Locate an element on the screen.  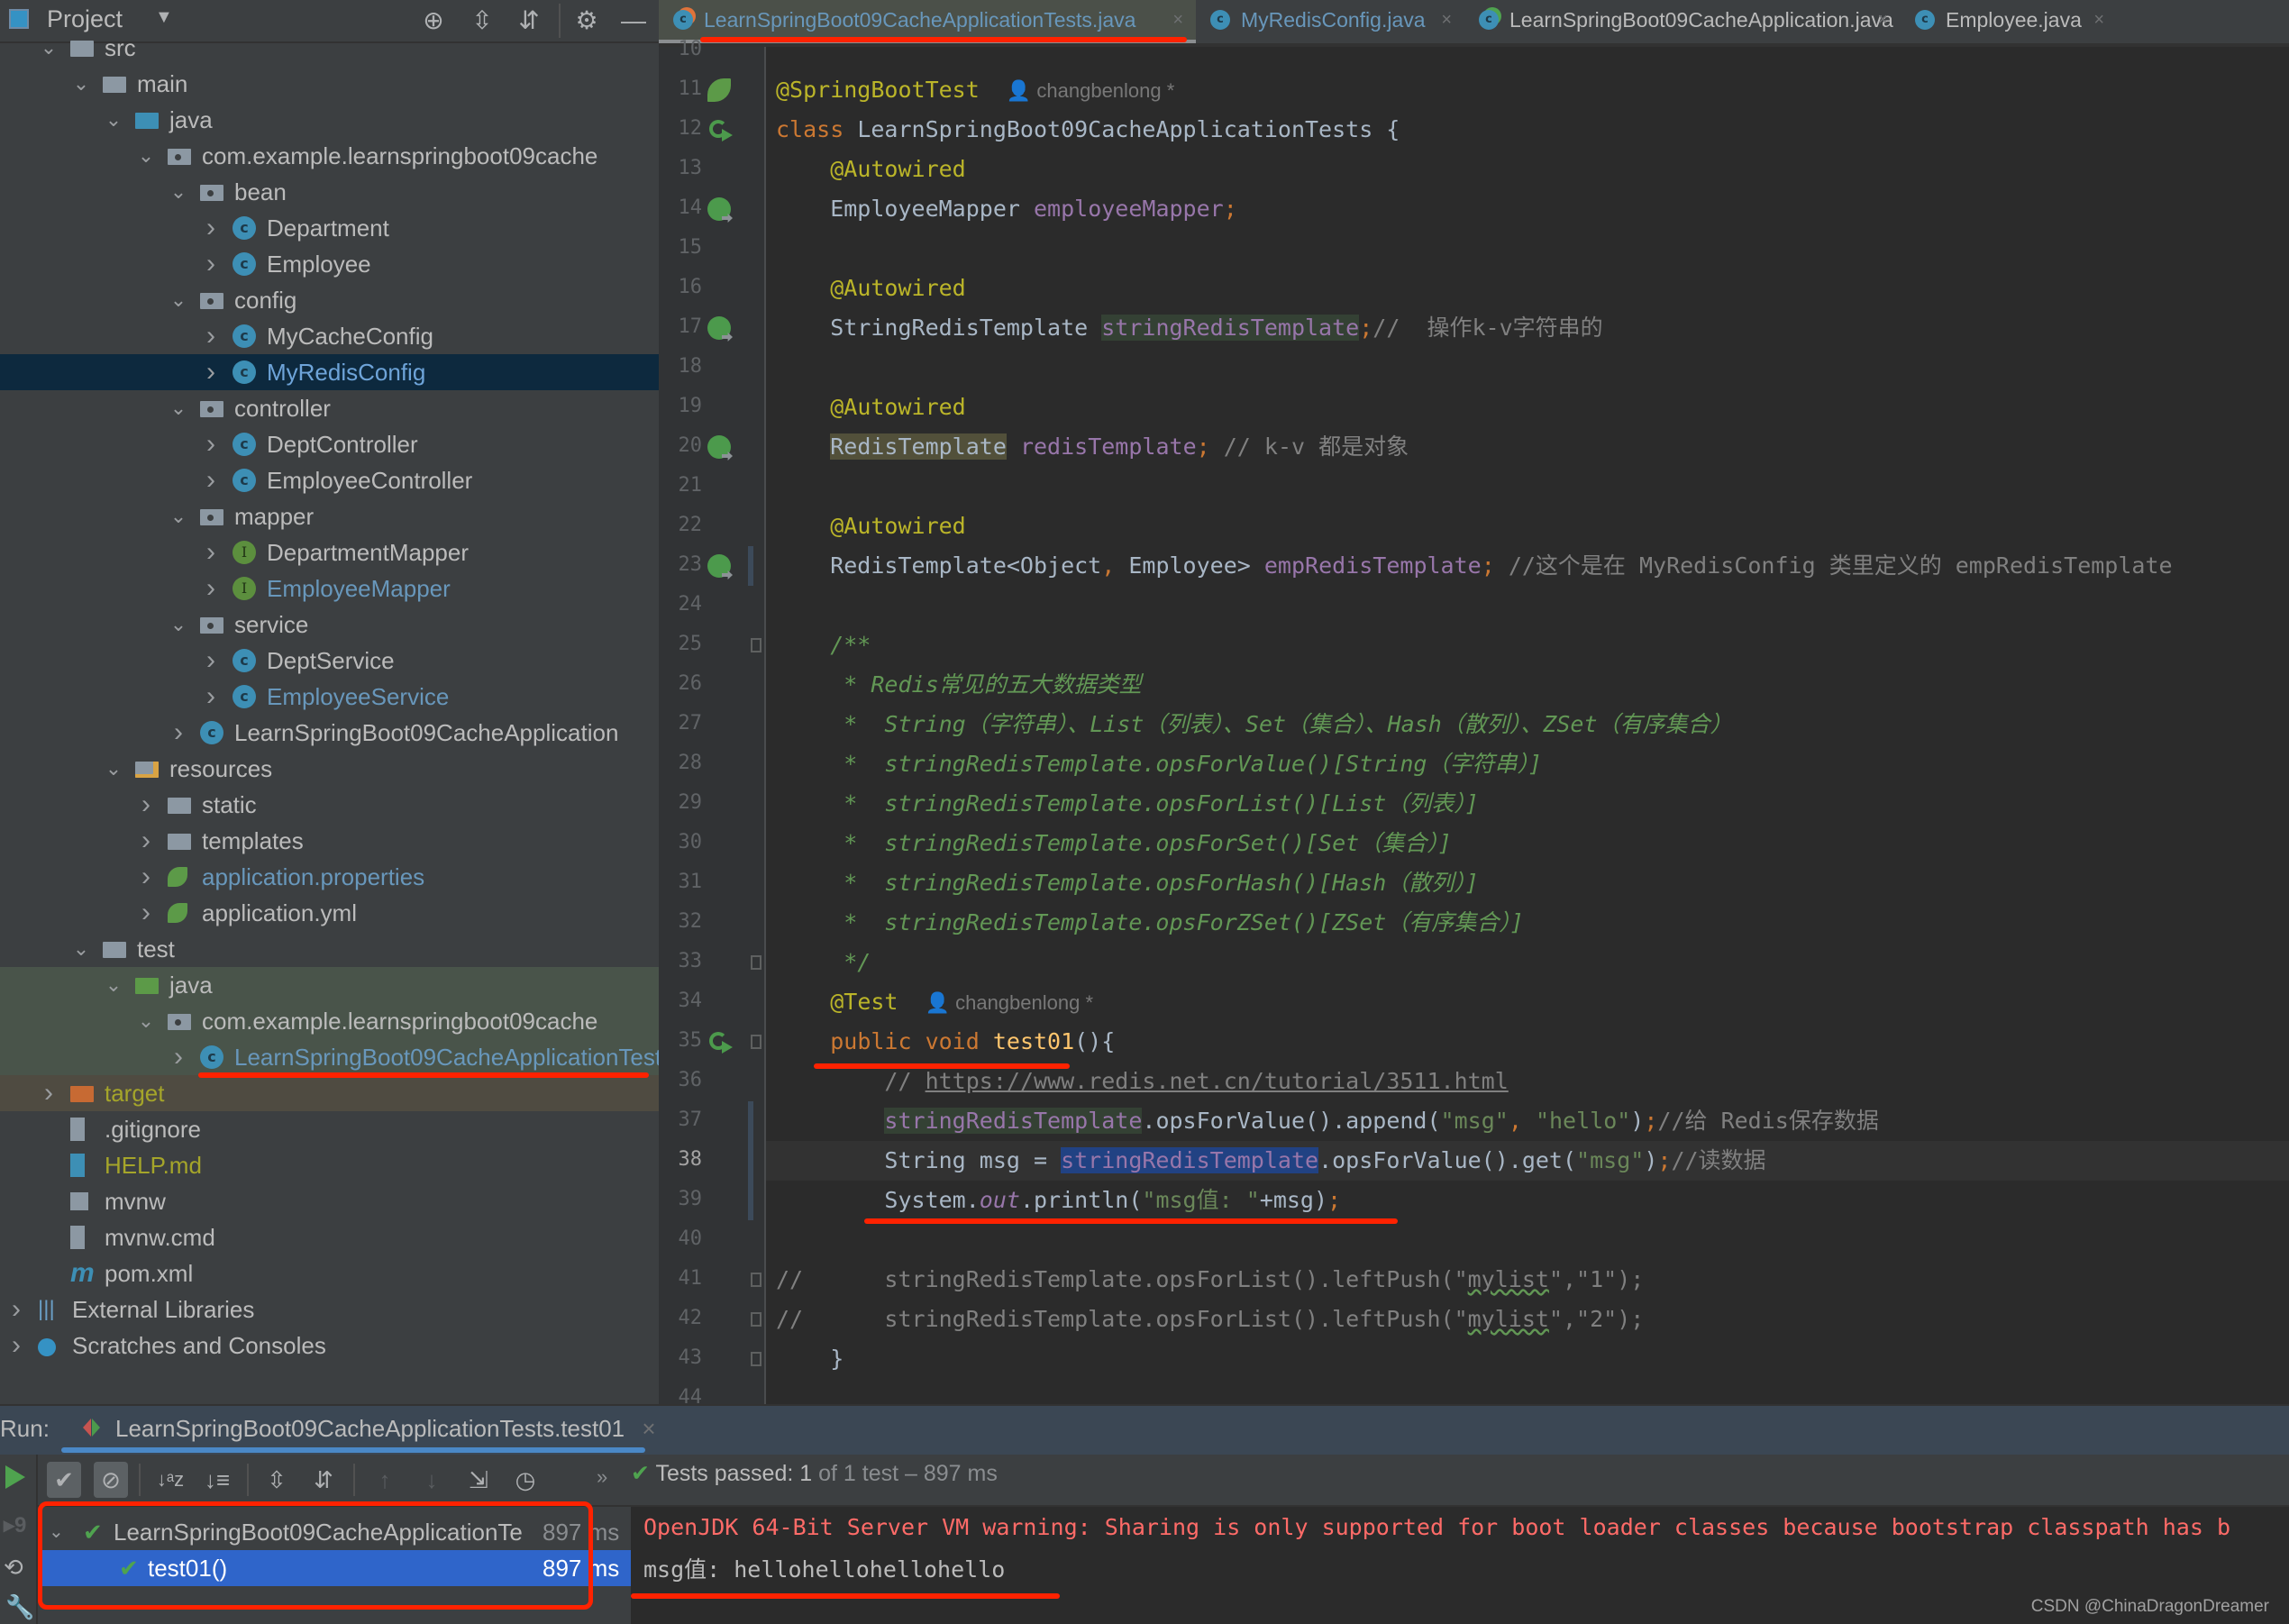
tree-item: ⌄ service is located at coordinates (329, 625).